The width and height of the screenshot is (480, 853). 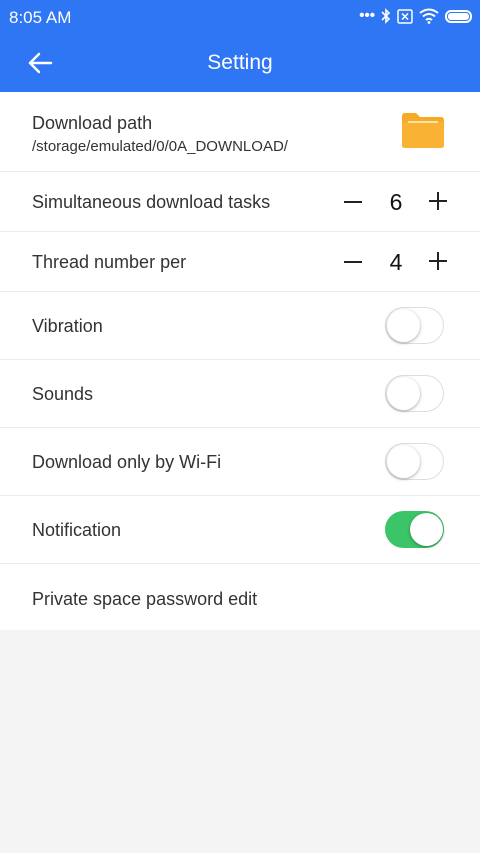 I want to click on status-time: 8:05 AM, so click(x=40, y=17).